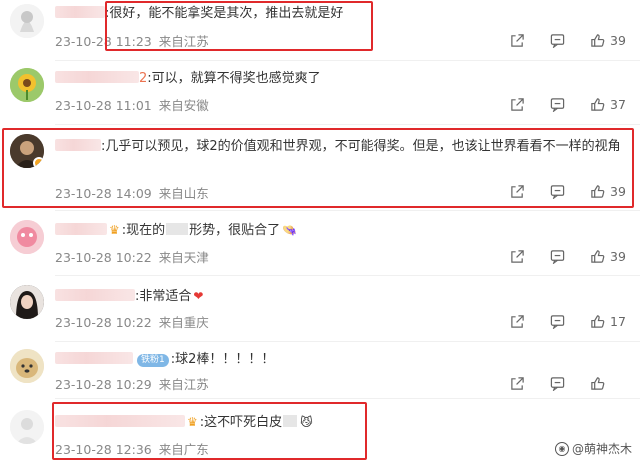  I want to click on comment-meta: 23-10-28 10:22 来自天津, so click(132, 256).